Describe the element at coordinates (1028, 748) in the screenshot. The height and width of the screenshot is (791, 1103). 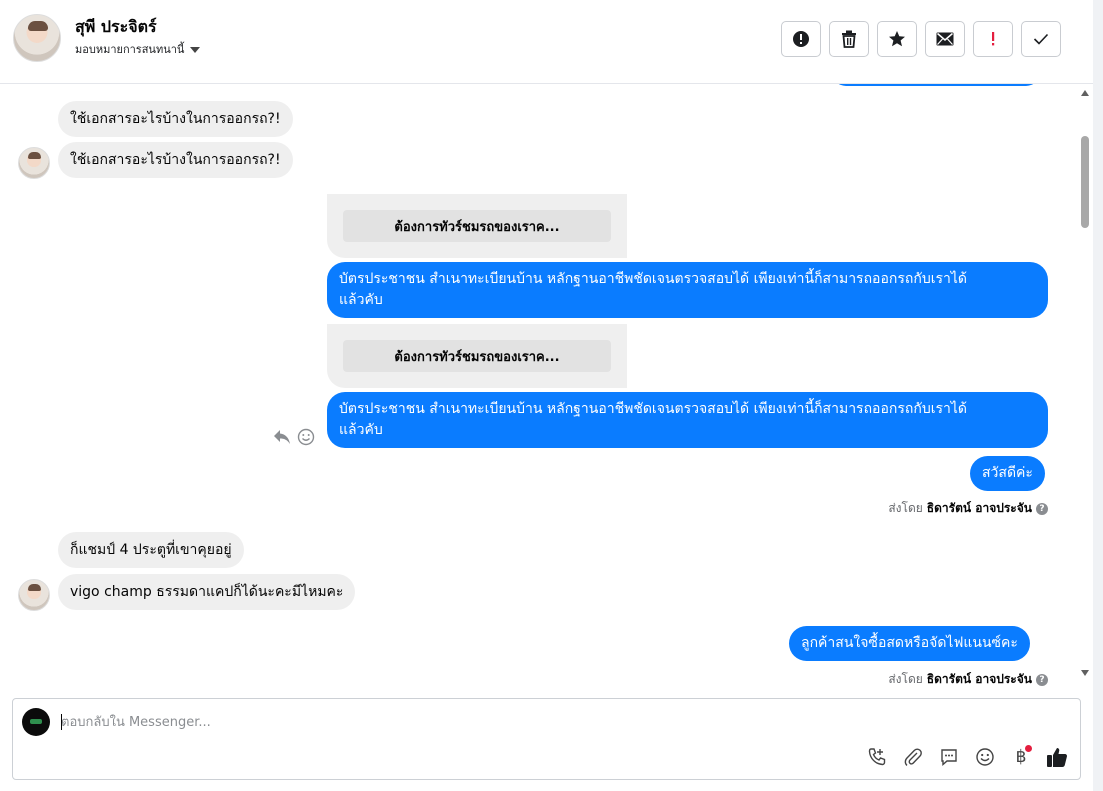
I see `notification-dot` at that location.